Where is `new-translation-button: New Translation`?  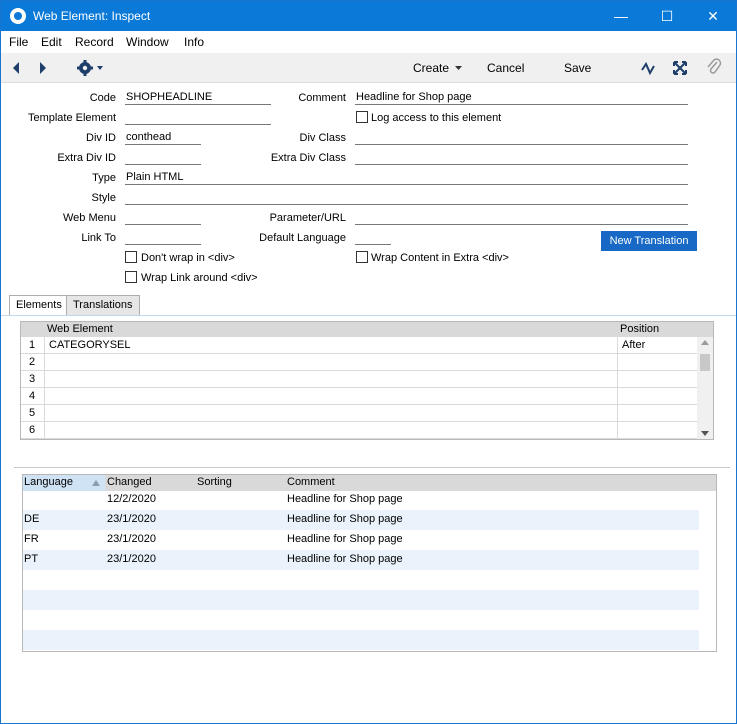
new-translation-button: New Translation is located at coordinates (649, 241).